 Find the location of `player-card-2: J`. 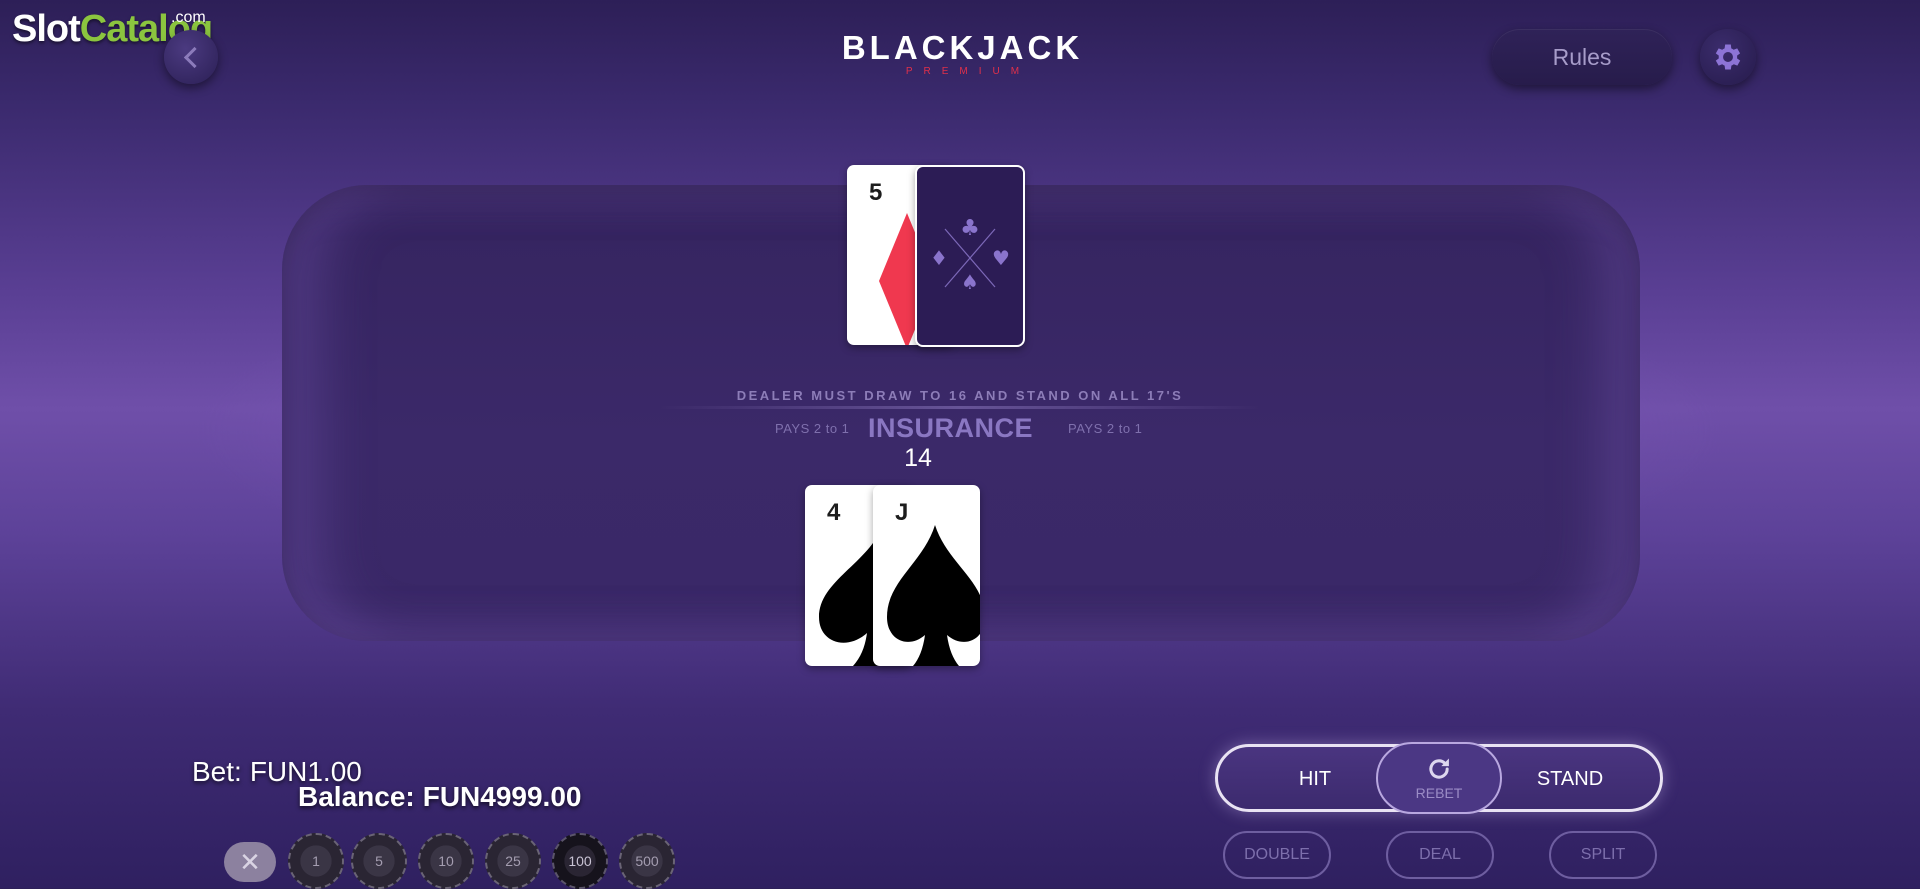

player-card-2: J is located at coordinates (926, 575).